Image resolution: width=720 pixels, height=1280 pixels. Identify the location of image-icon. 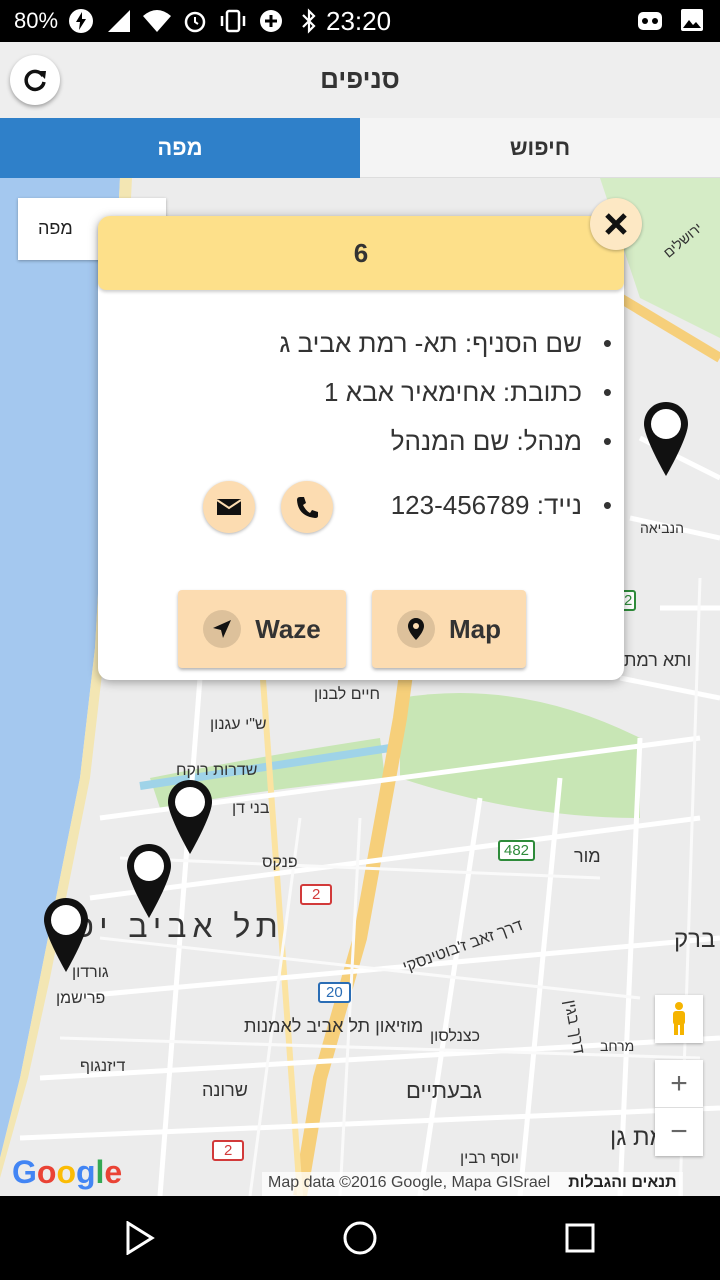
(692, 22).